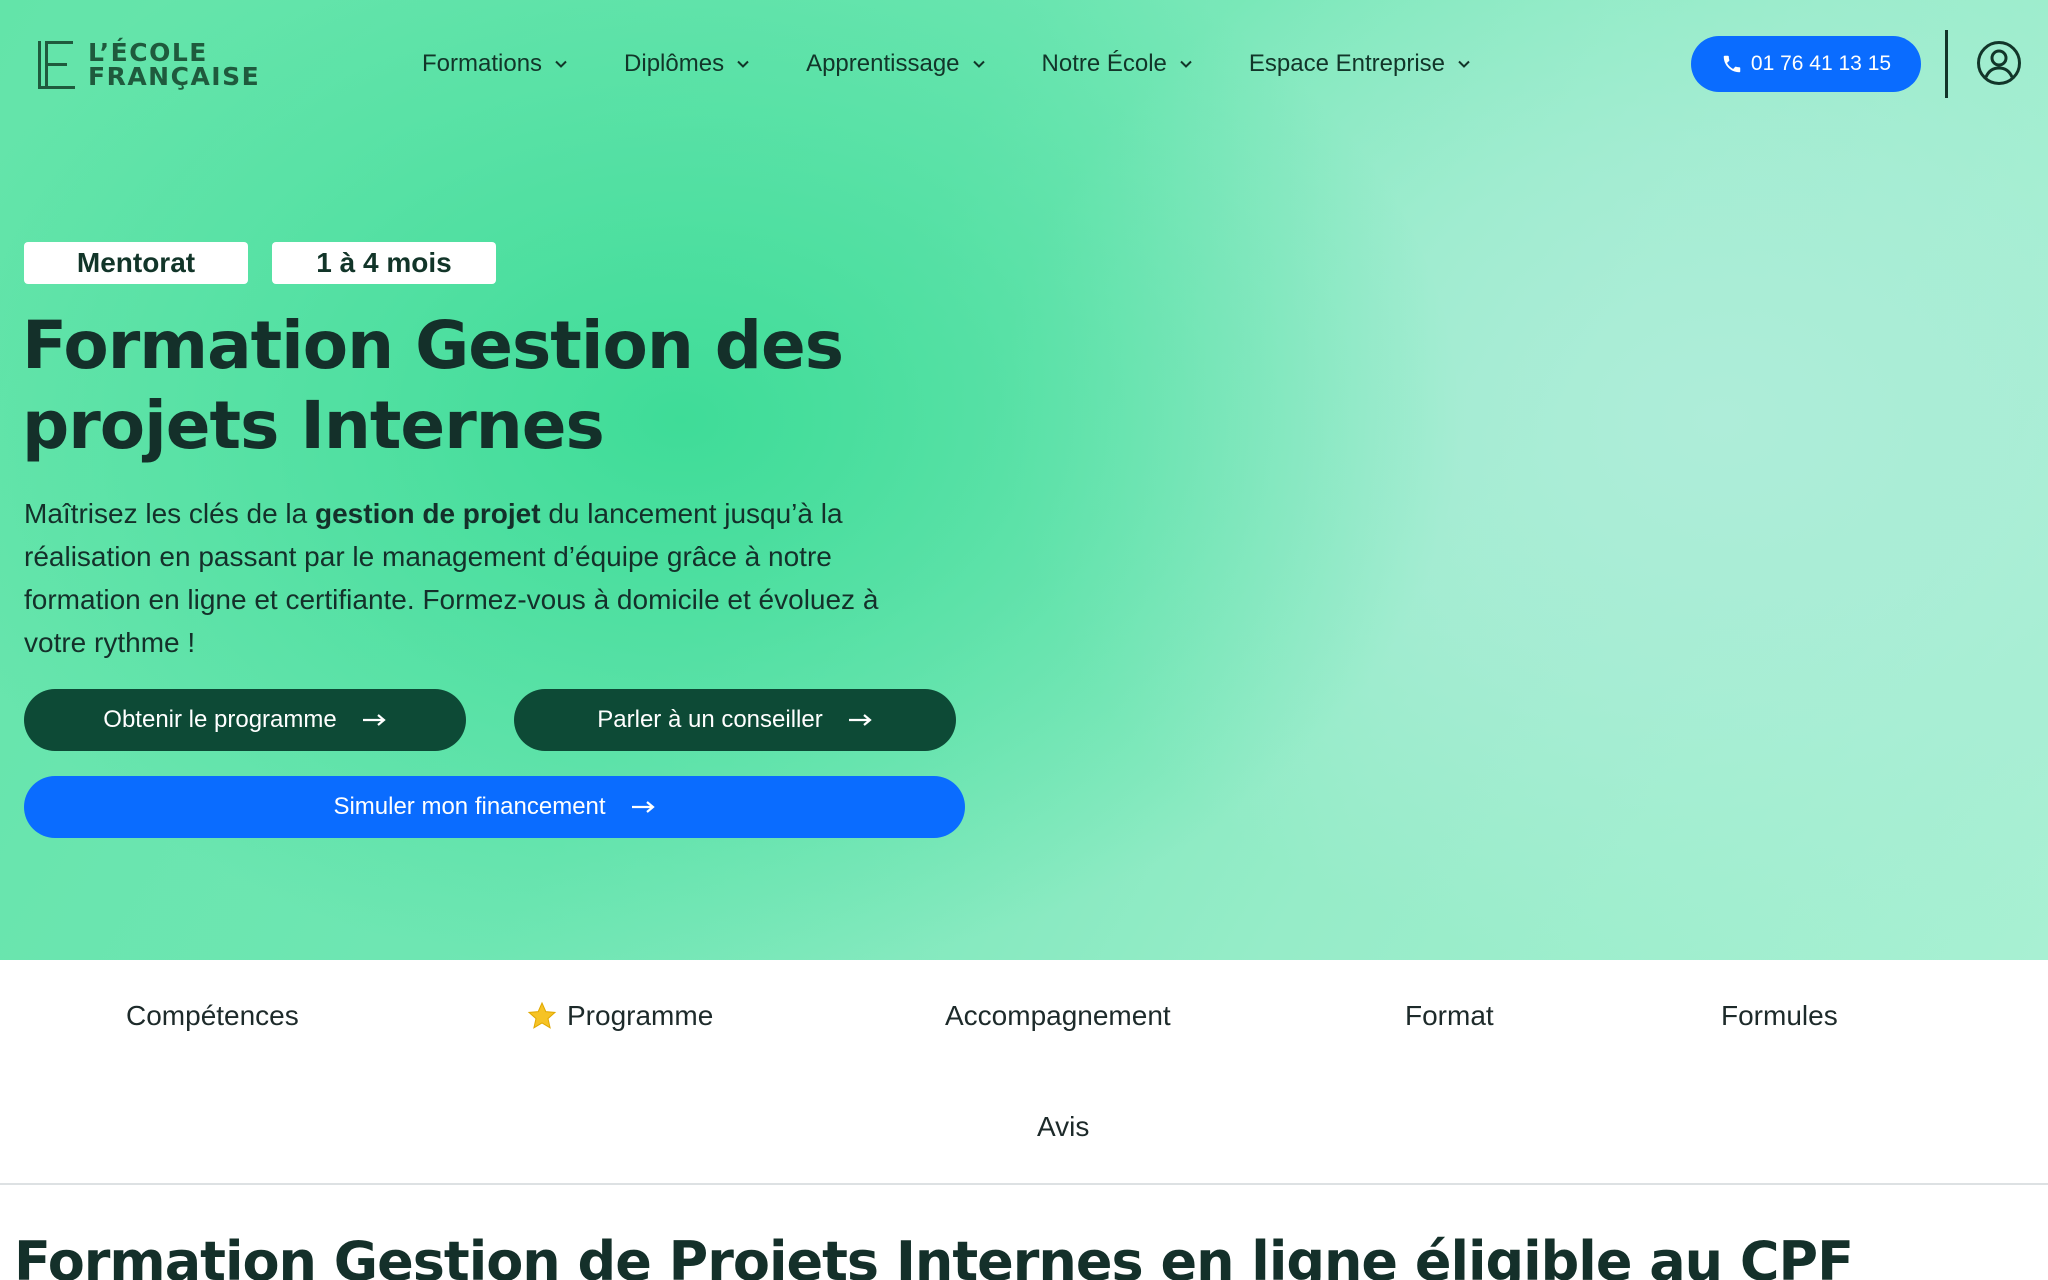 The width and height of the screenshot is (2048, 1280). What do you see at coordinates (384, 263) in the screenshot?
I see `badge-duration: 1 à 4 mois` at bounding box center [384, 263].